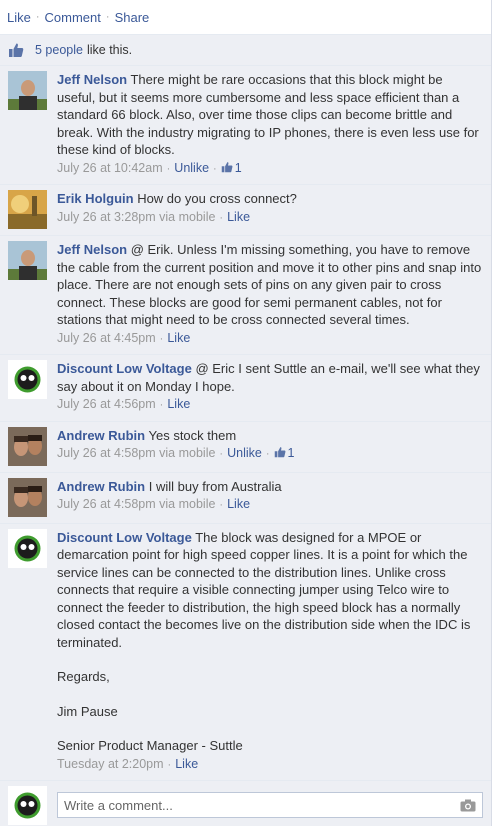 The height and width of the screenshot is (829, 493). Describe the element at coordinates (217, 198) in the screenshot. I see `comment-text: How do you cross connect?` at that location.